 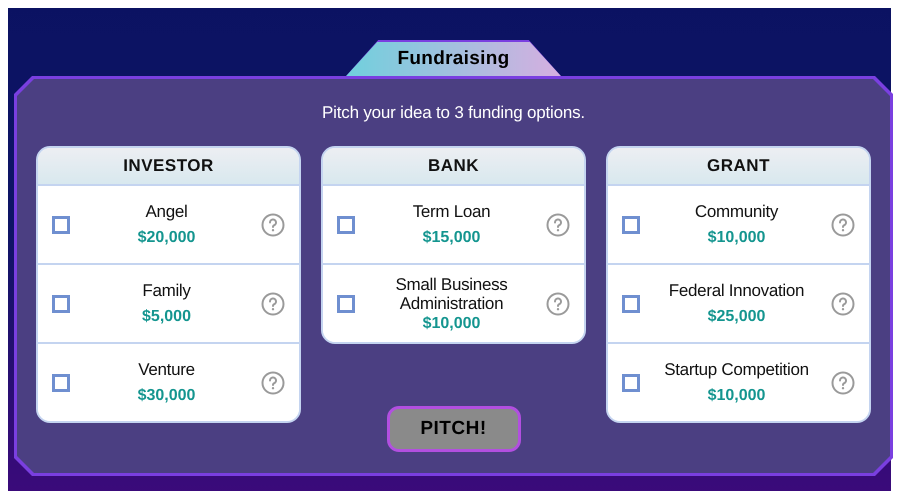 What do you see at coordinates (167, 396) in the screenshot?
I see `option-amount: $30,000` at bounding box center [167, 396].